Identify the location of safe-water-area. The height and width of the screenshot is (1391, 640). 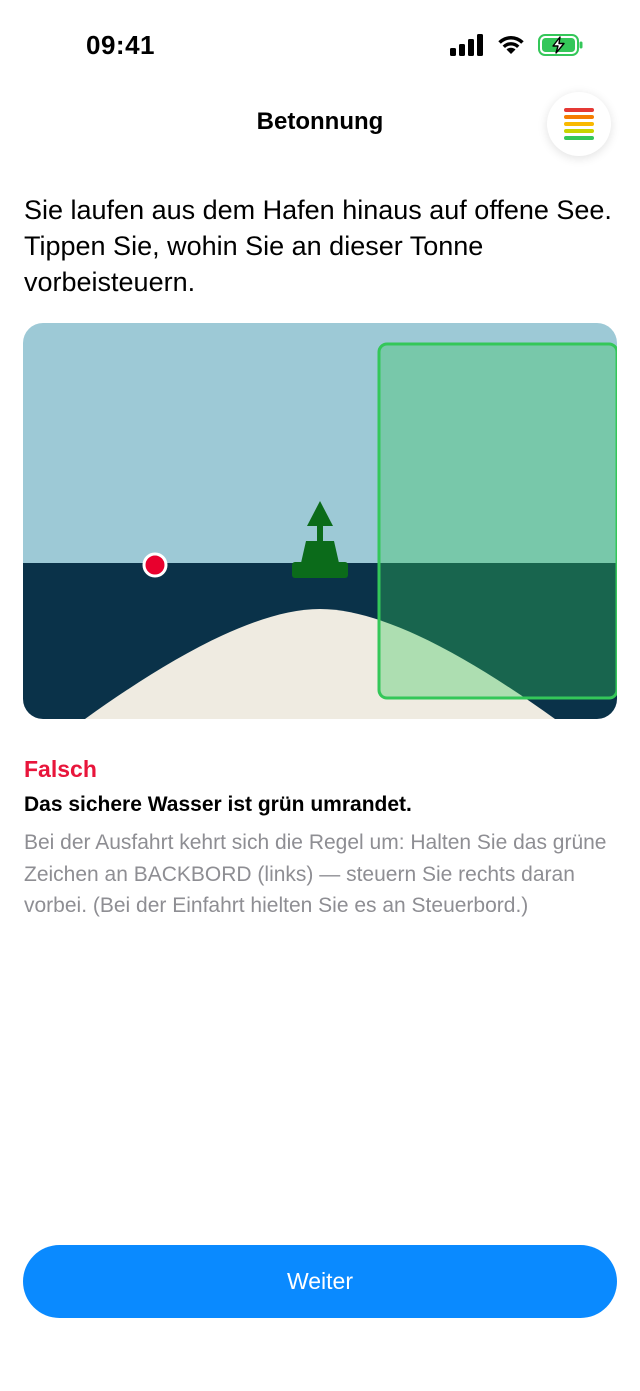
(497, 521).